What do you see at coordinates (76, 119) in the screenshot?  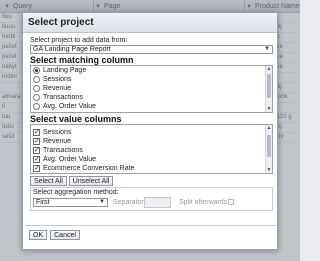 I see `value-columns-heading: Select value columns` at bounding box center [76, 119].